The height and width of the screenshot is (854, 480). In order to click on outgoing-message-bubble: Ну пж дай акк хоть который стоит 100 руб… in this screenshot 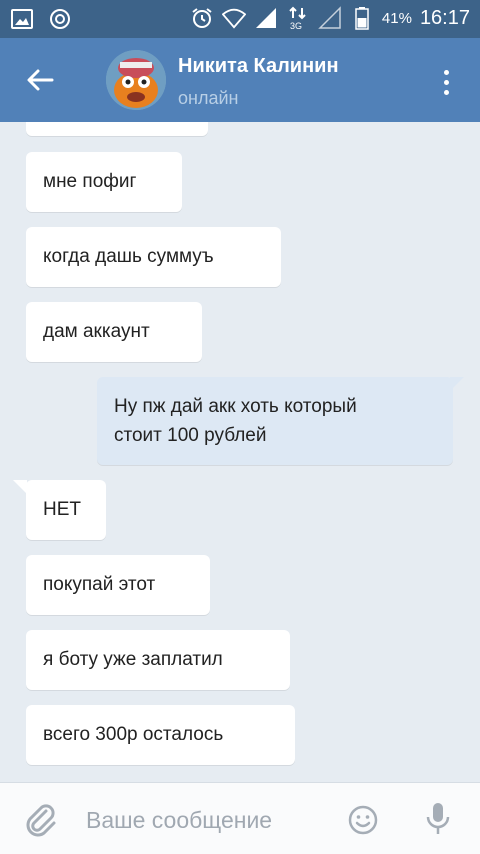, I will do `click(275, 421)`.